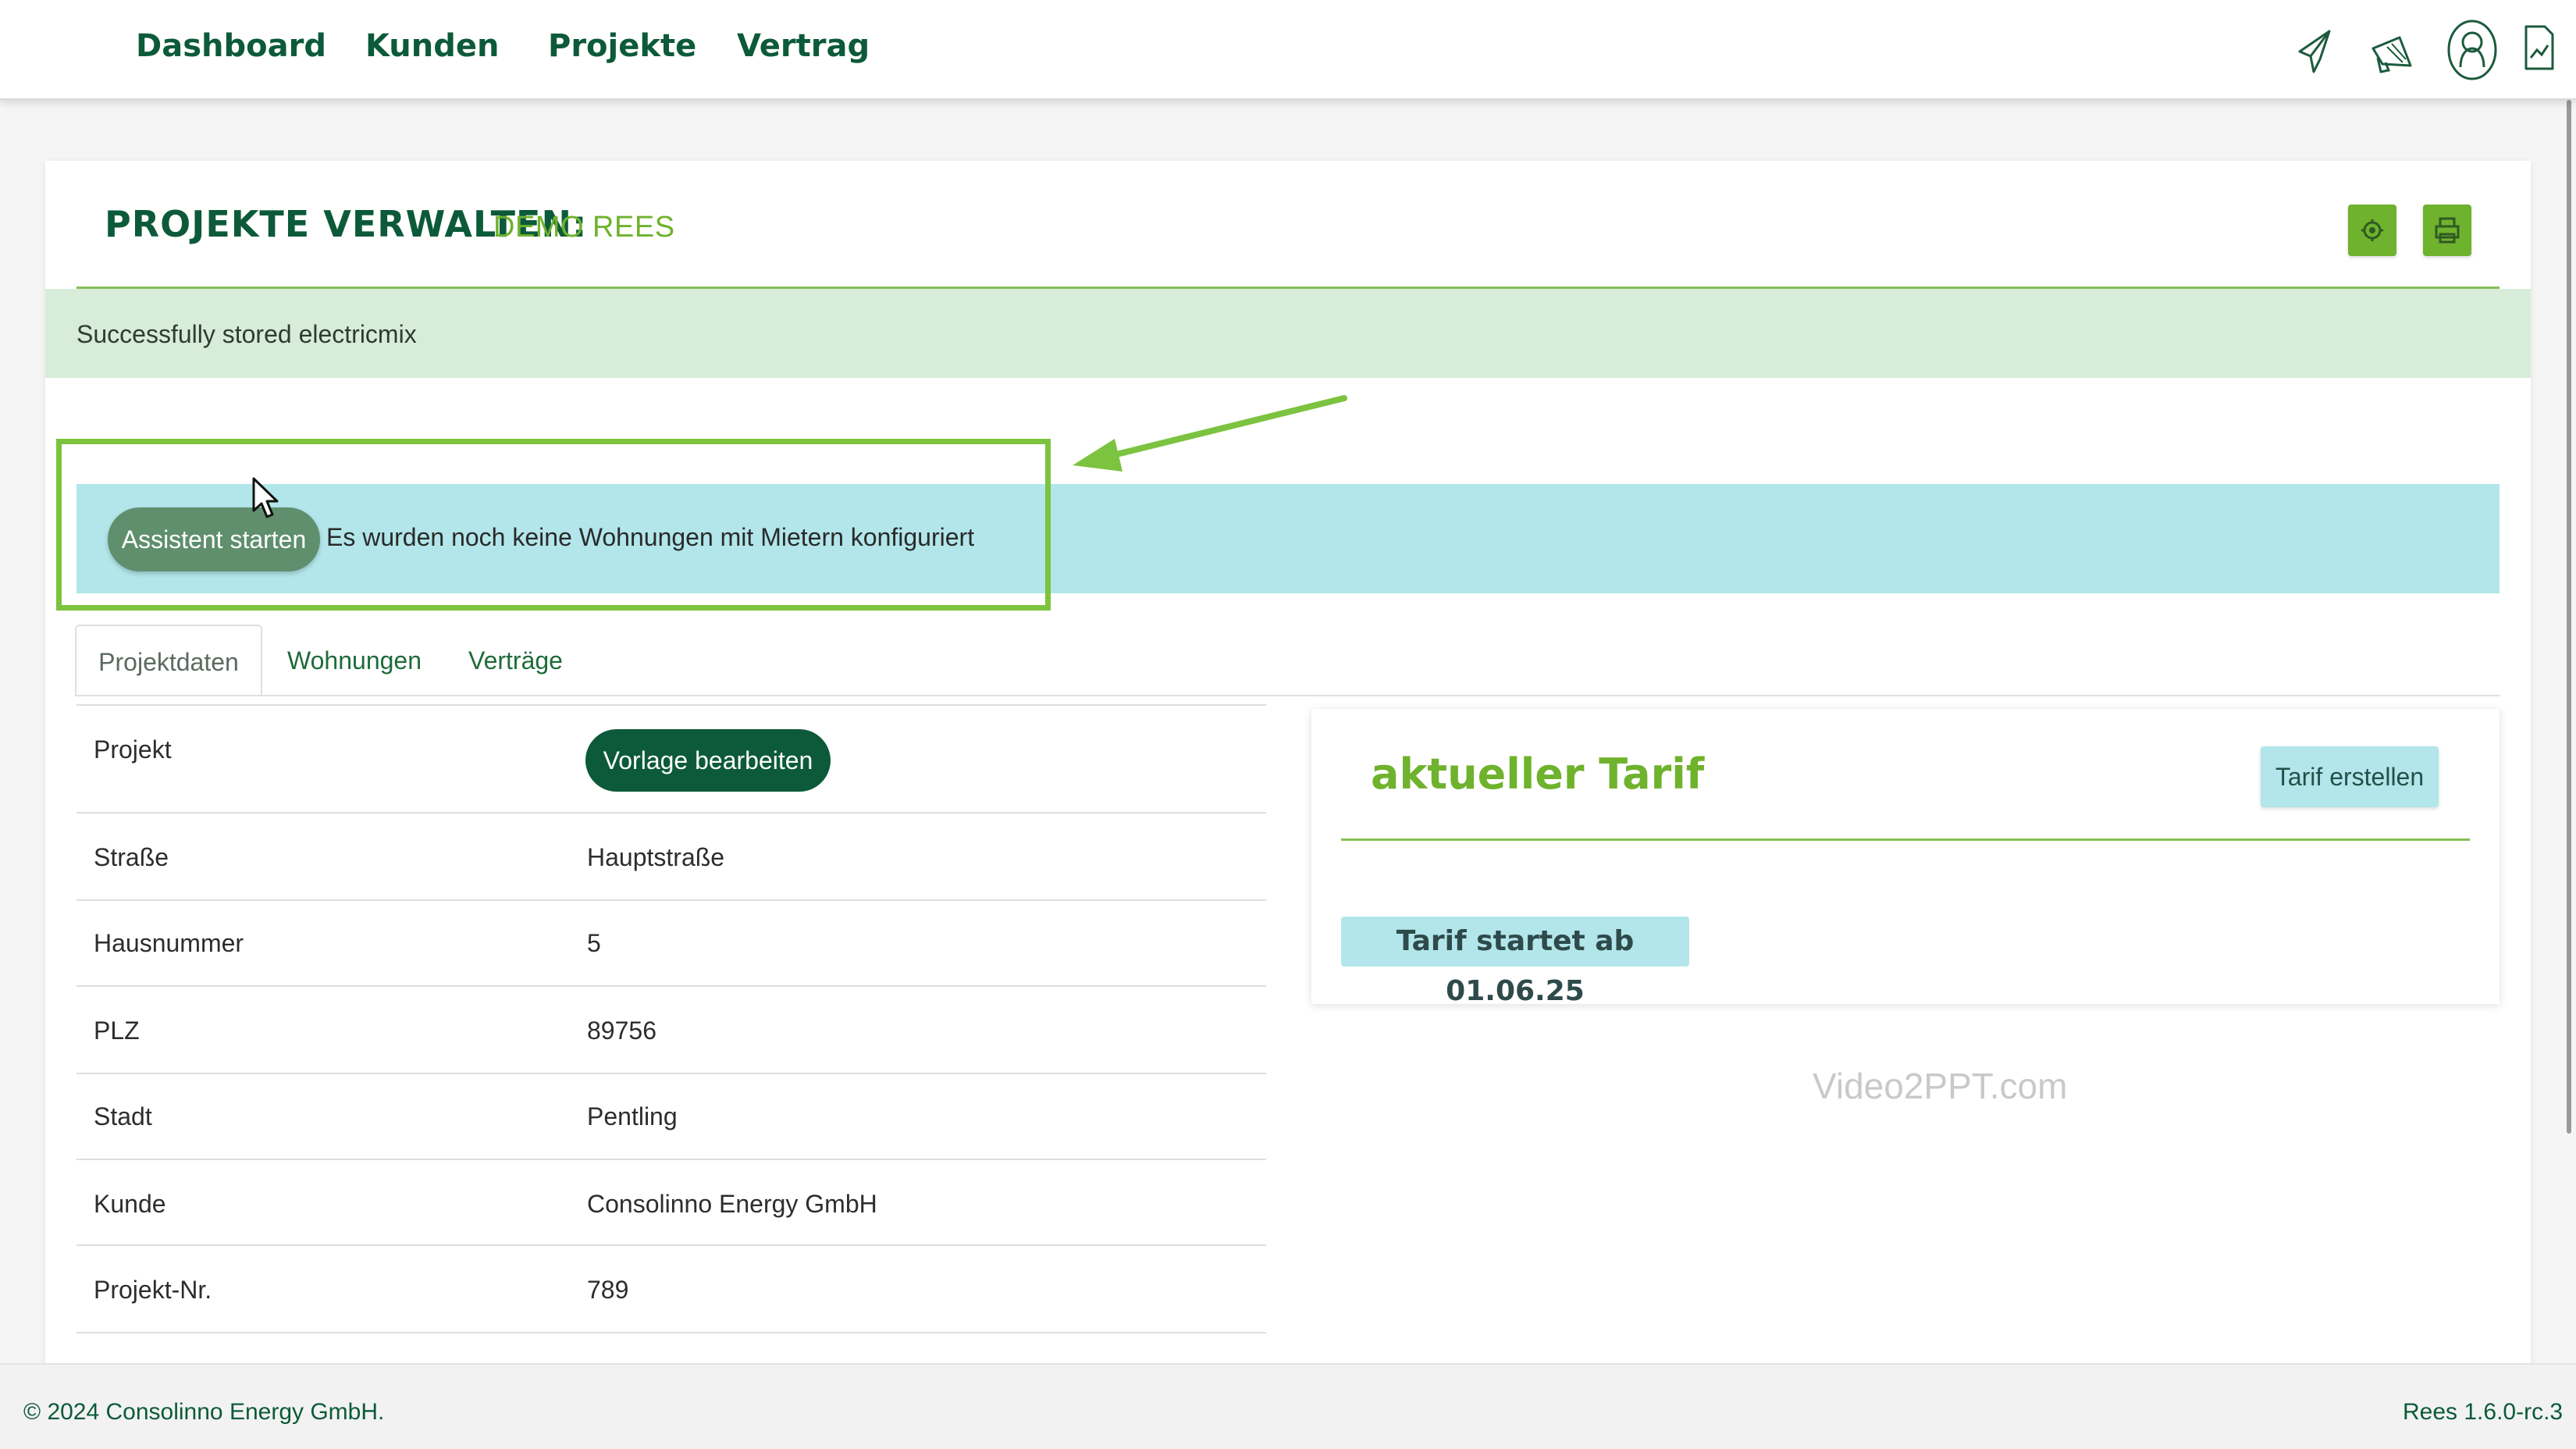  Describe the element at coordinates (622, 46) in the screenshot. I see `nav-projekte: Projekte` at that location.